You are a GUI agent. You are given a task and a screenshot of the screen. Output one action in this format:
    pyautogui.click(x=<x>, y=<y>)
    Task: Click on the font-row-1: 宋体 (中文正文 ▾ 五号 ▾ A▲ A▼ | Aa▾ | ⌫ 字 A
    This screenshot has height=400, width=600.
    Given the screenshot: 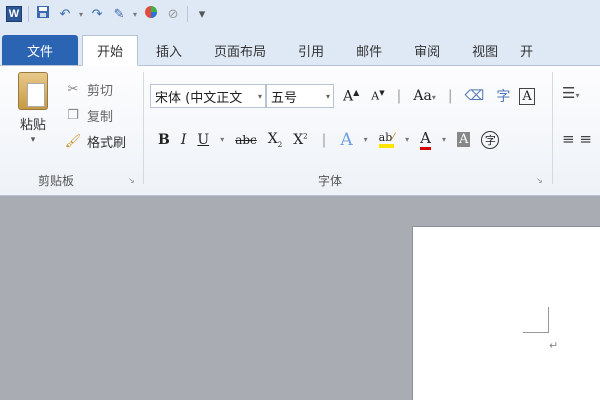 What is the action you would take?
    pyautogui.click(x=342, y=96)
    